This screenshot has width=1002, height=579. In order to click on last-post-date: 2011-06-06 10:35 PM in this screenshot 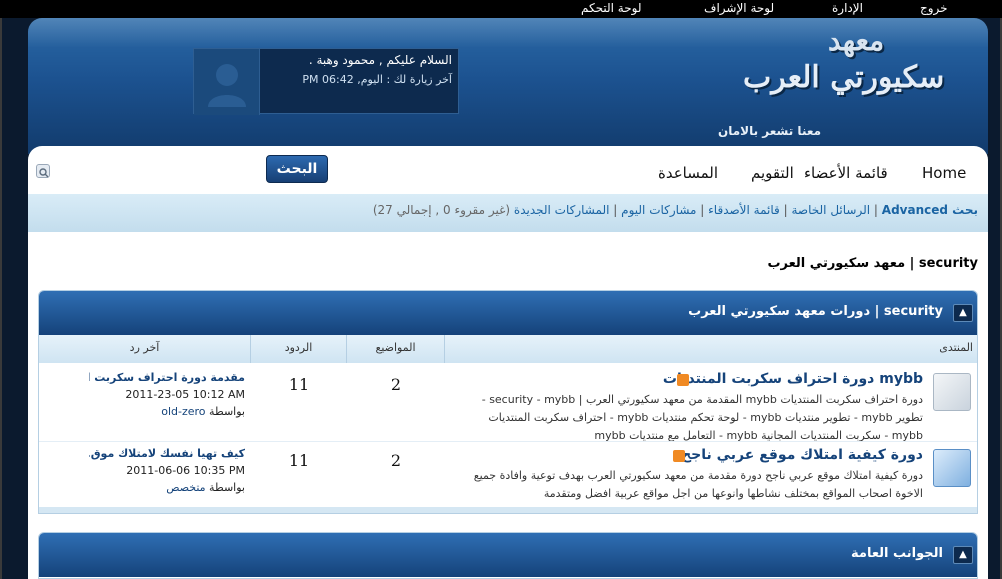, I will do `click(185, 470)`.